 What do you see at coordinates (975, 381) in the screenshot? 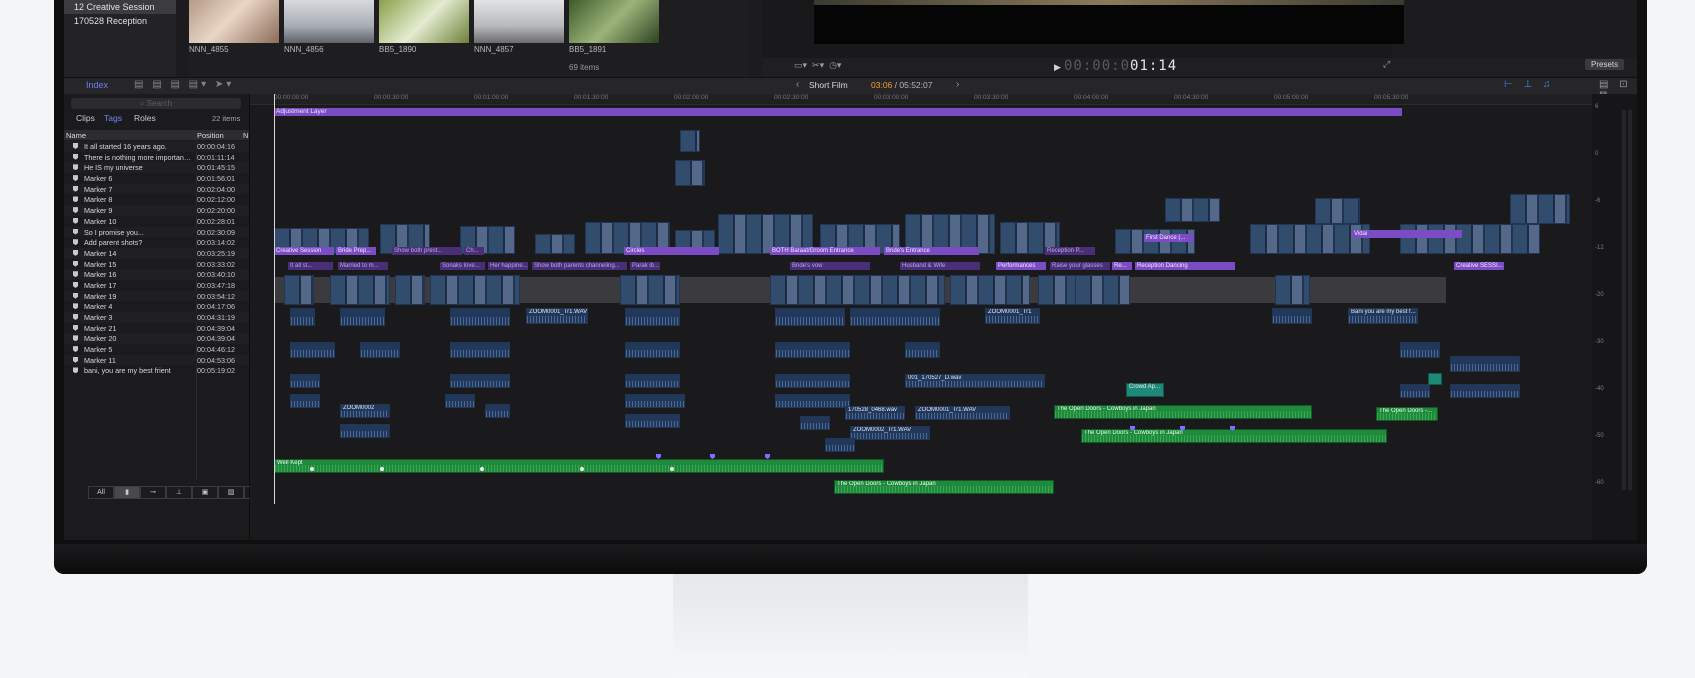
I see `audio-clip: 001_170527_D.wav` at bounding box center [975, 381].